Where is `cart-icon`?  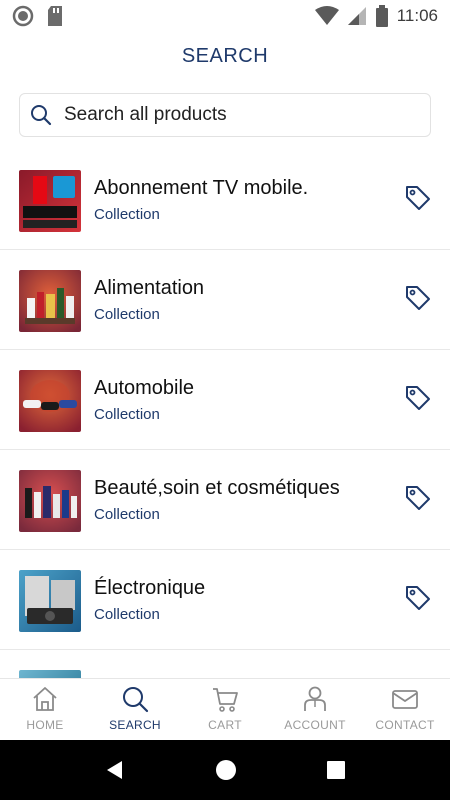
cart-icon is located at coordinates (225, 700).